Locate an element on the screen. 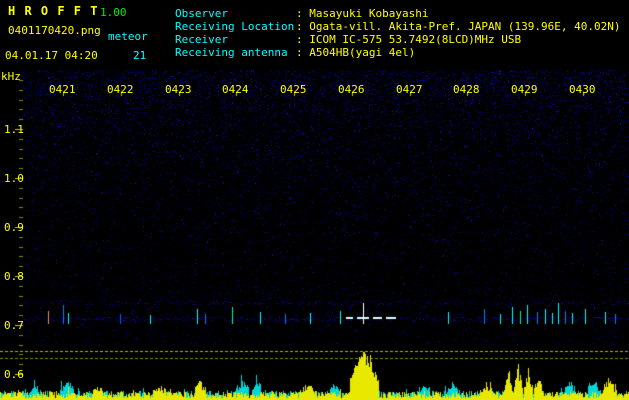 This screenshot has height=400, width=629. info-value-observer: : Masayuki Kobayashi is located at coordinates (362, 13).